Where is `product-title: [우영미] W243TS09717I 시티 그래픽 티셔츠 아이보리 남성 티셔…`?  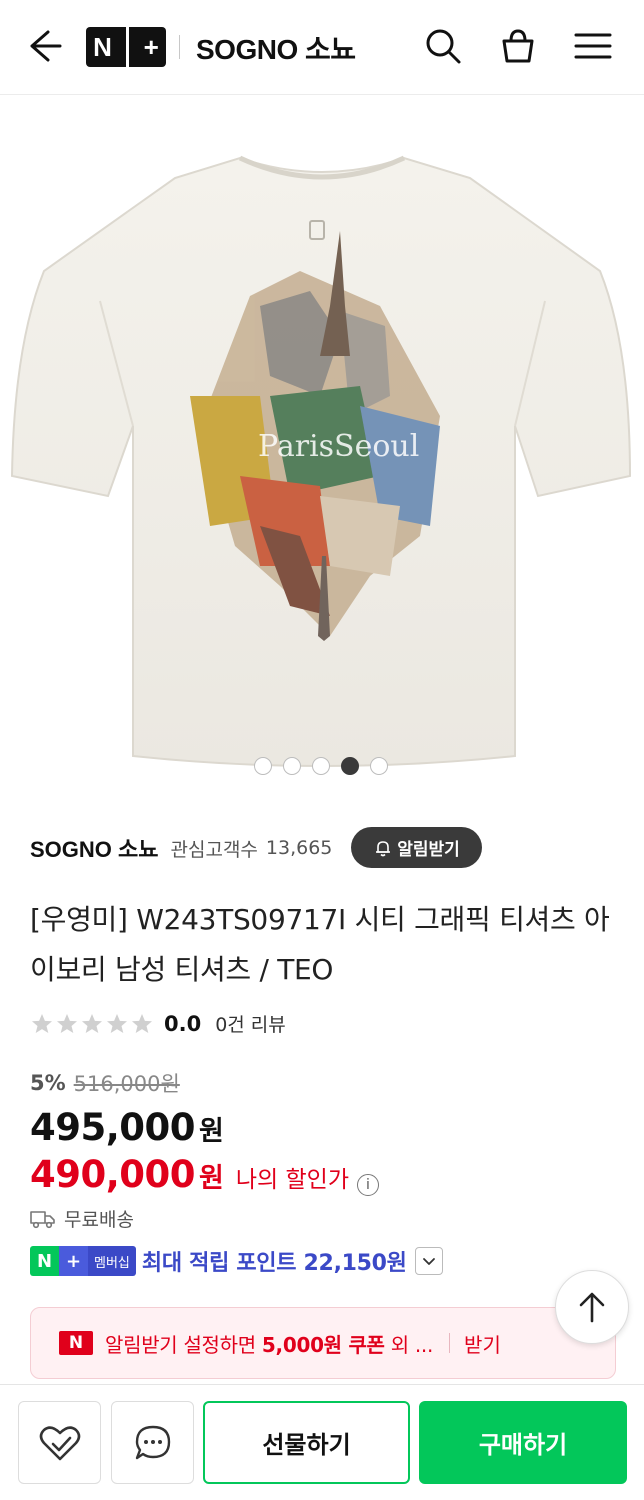
product-title: [우영미] W243TS09717I 시티 그래픽 티셔츠 아이보리 남성 티셔… is located at coordinates (320, 944).